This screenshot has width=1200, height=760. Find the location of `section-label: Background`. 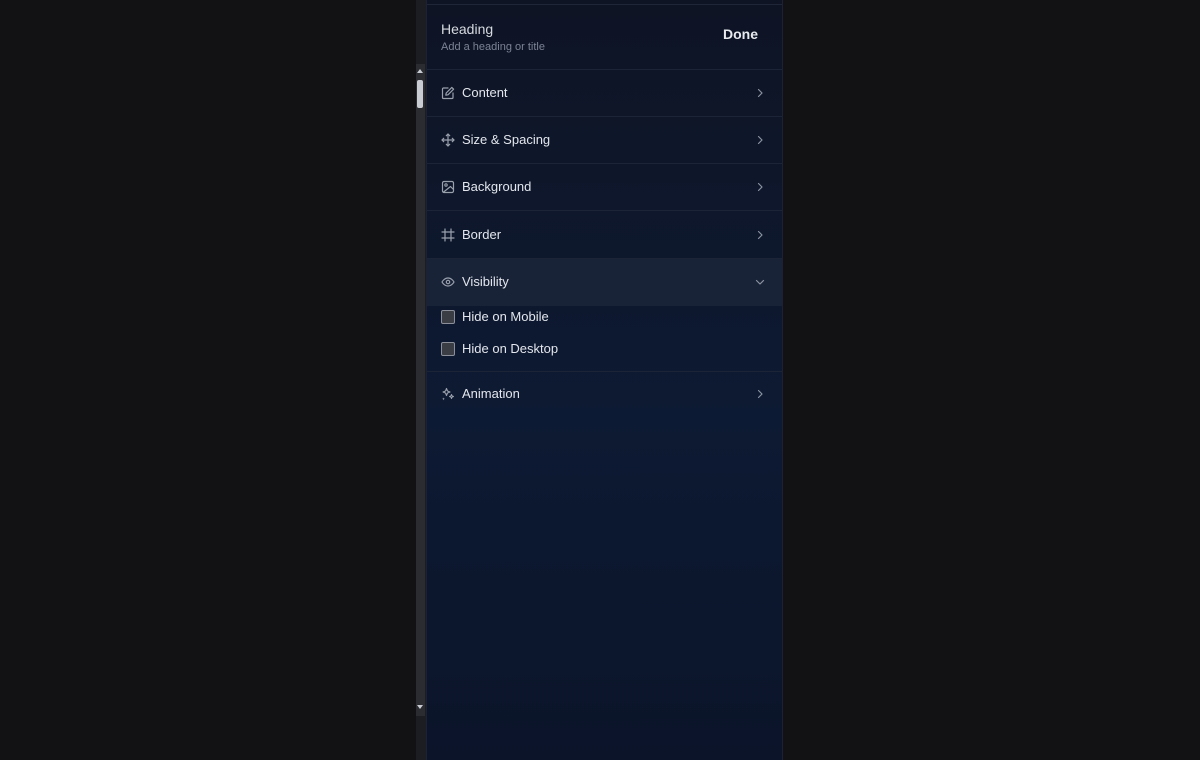

section-label: Background is located at coordinates (497, 186).